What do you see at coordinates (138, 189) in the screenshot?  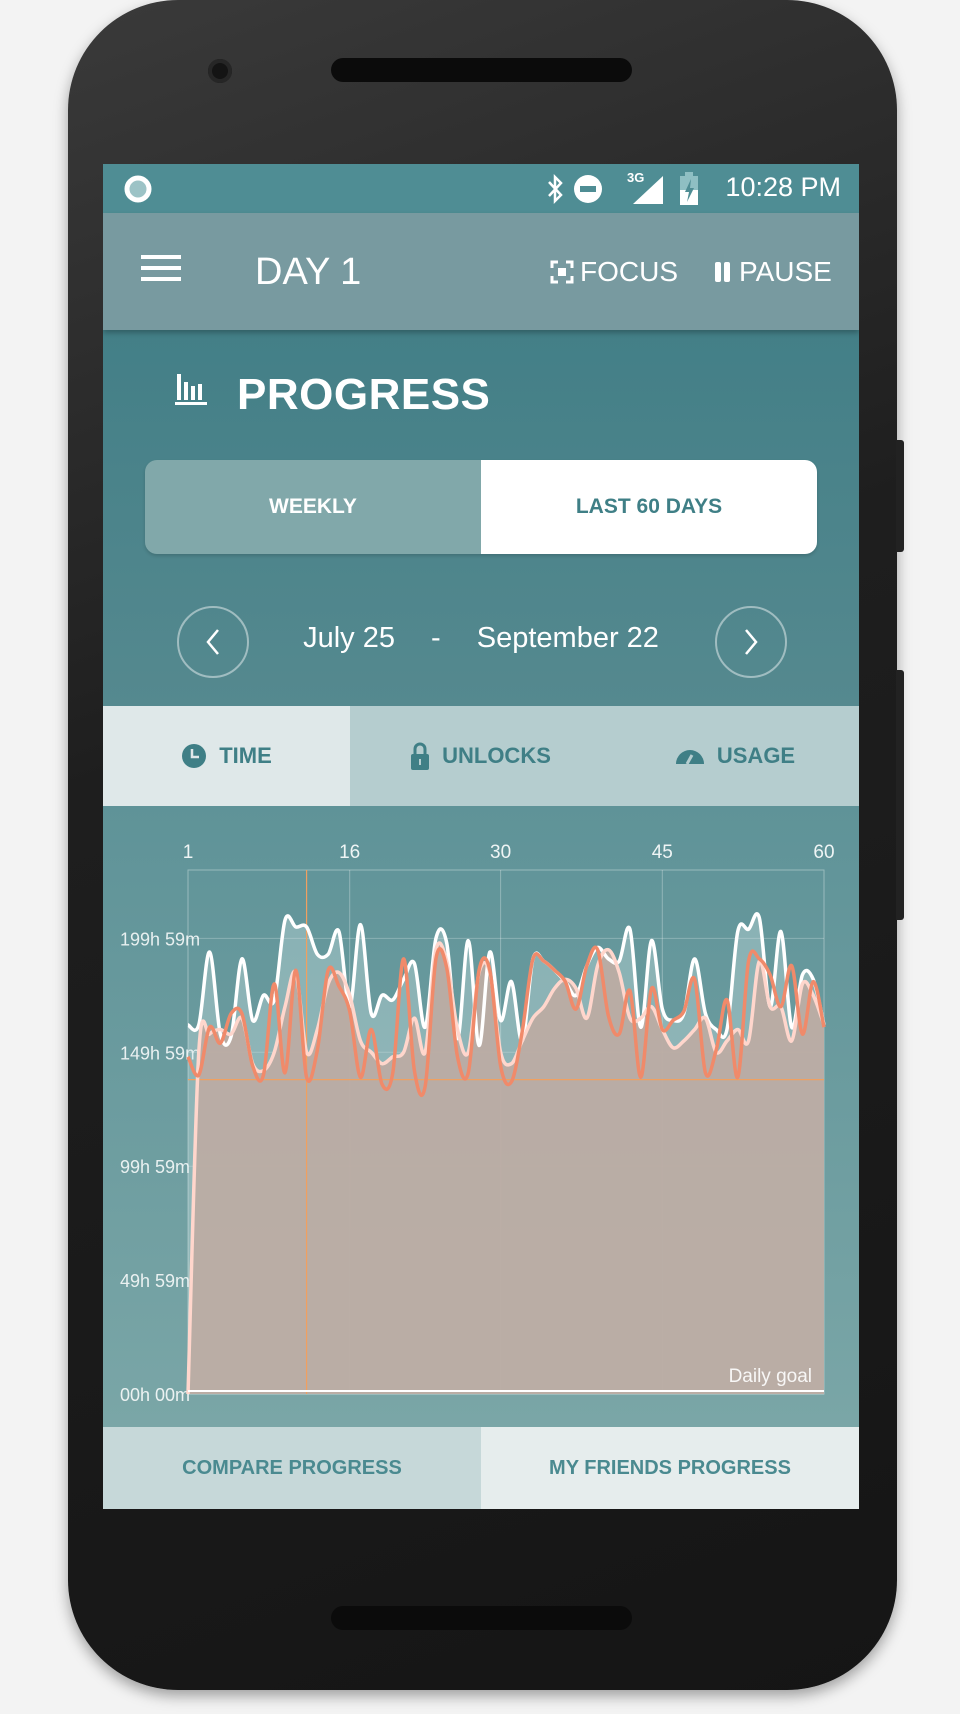 I see `notification-circle-icon` at bounding box center [138, 189].